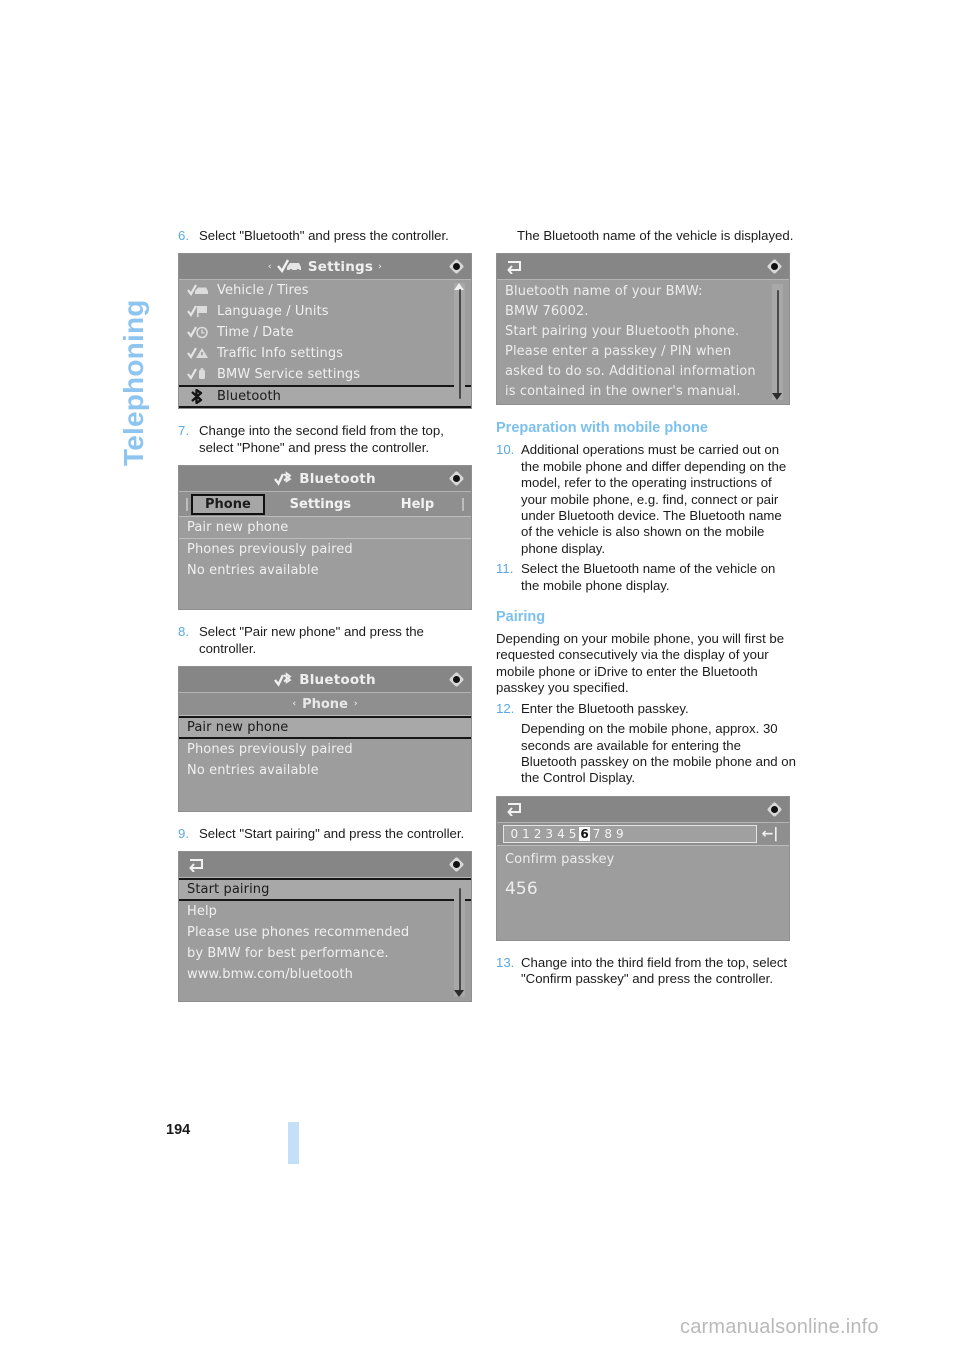 This screenshot has height=1358, width=960. I want to click on list-item: Traffic Info settings, so click(325, 353).